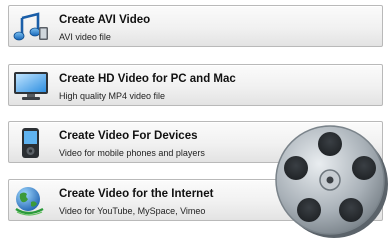  Describe the element at coordinates (128, 136) in the screenshot. I see `option-title: Create Video For Devices` at that location.